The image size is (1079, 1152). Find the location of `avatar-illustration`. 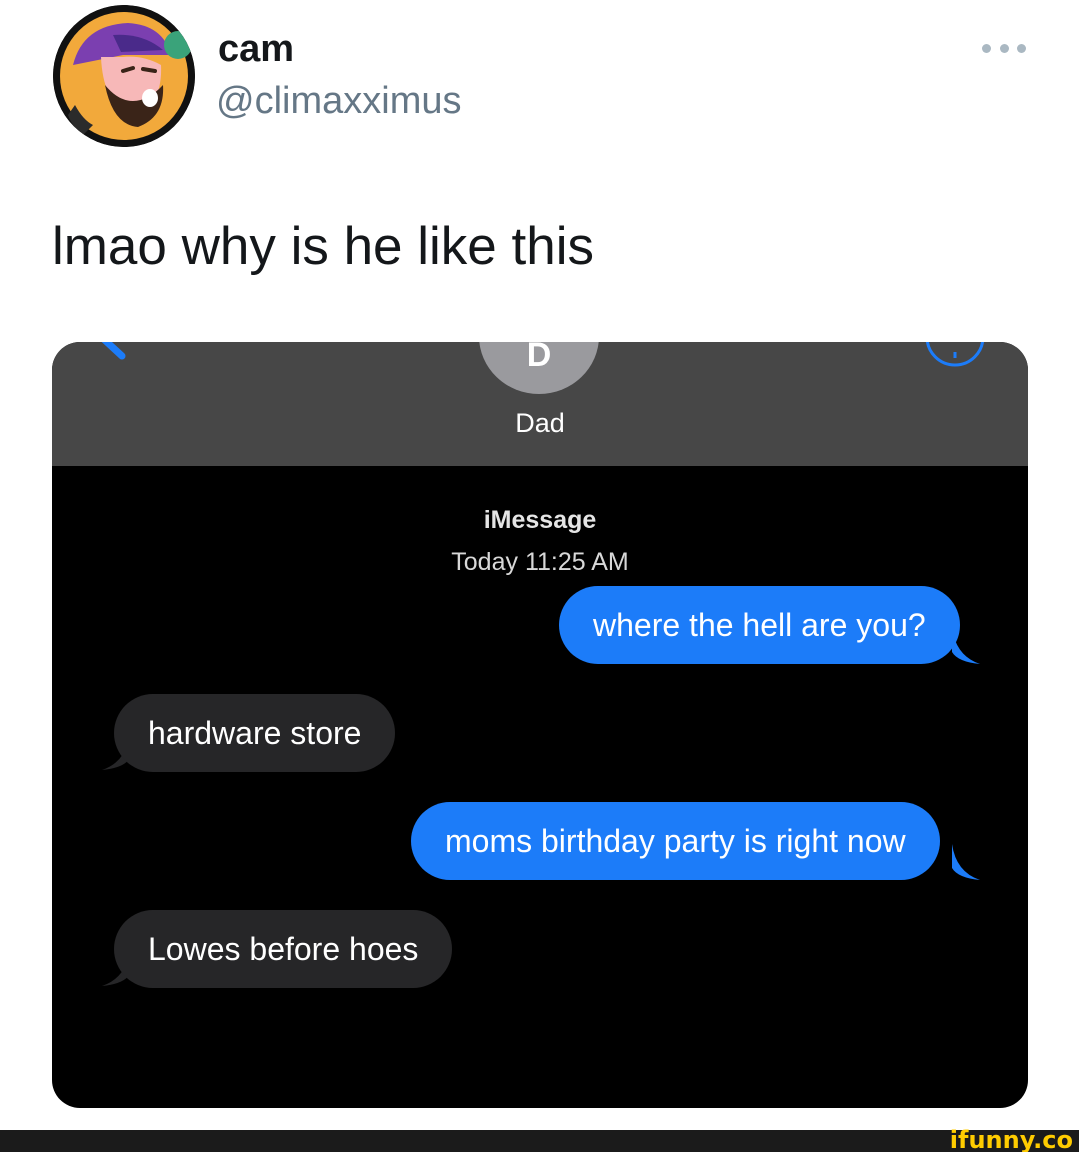

avatar-illustration is located at coordinates (124, 76).